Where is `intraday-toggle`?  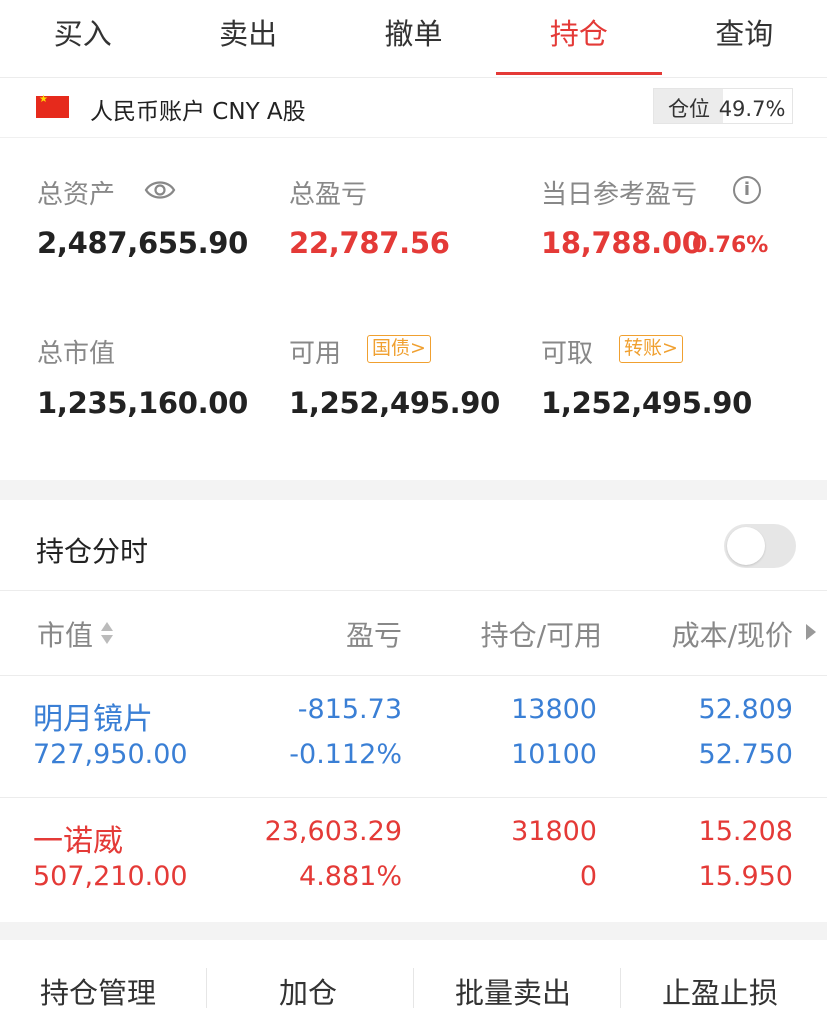 intraday-toggle is located at coordinates (760, 546).